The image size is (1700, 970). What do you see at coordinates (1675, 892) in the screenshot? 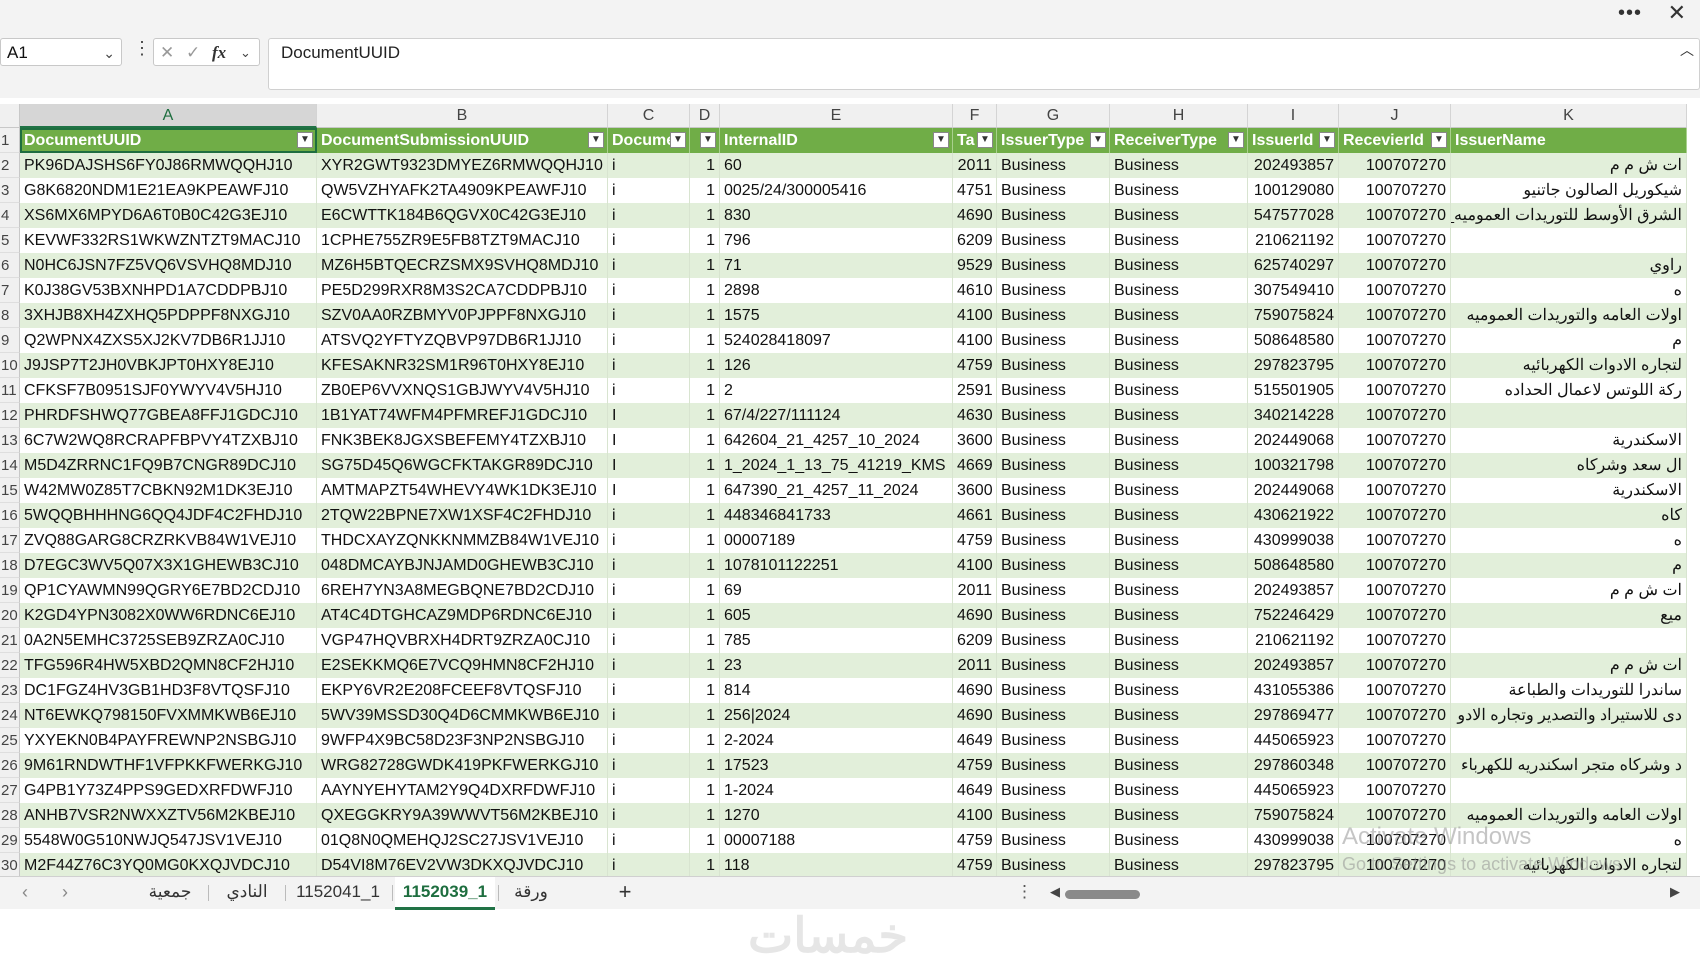
I see `scroll-right-icon: ▶` at bounding box center [1675, 892].